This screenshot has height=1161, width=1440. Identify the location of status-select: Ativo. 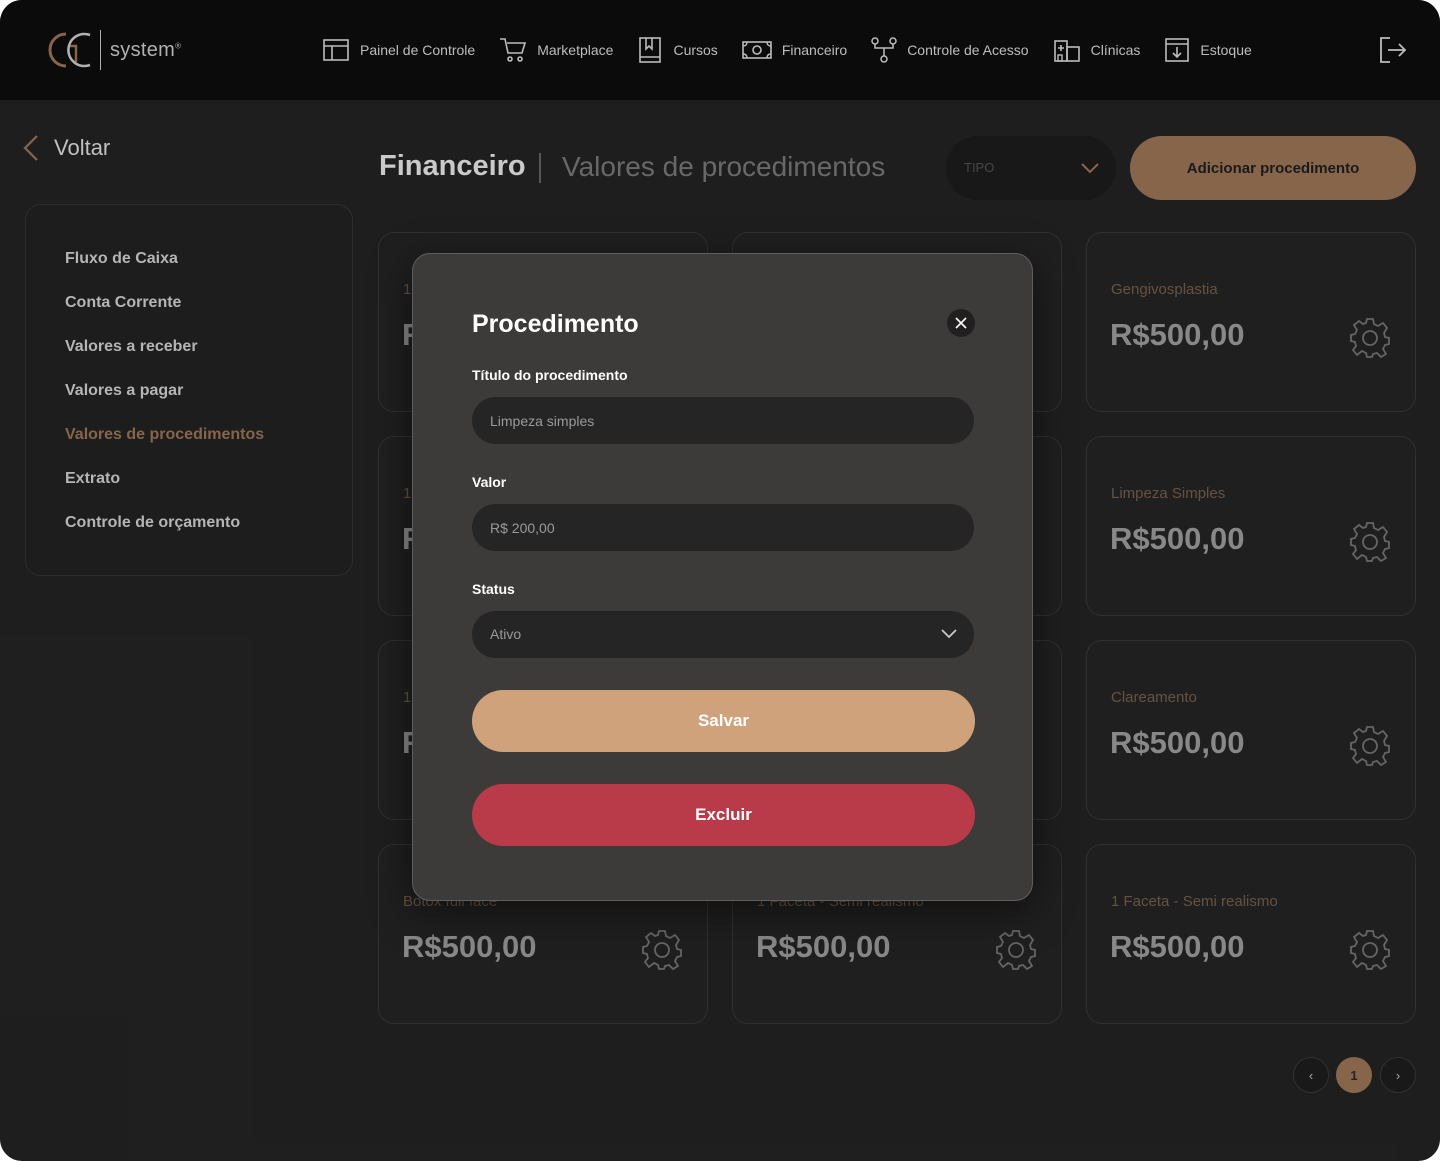
(723, 634).